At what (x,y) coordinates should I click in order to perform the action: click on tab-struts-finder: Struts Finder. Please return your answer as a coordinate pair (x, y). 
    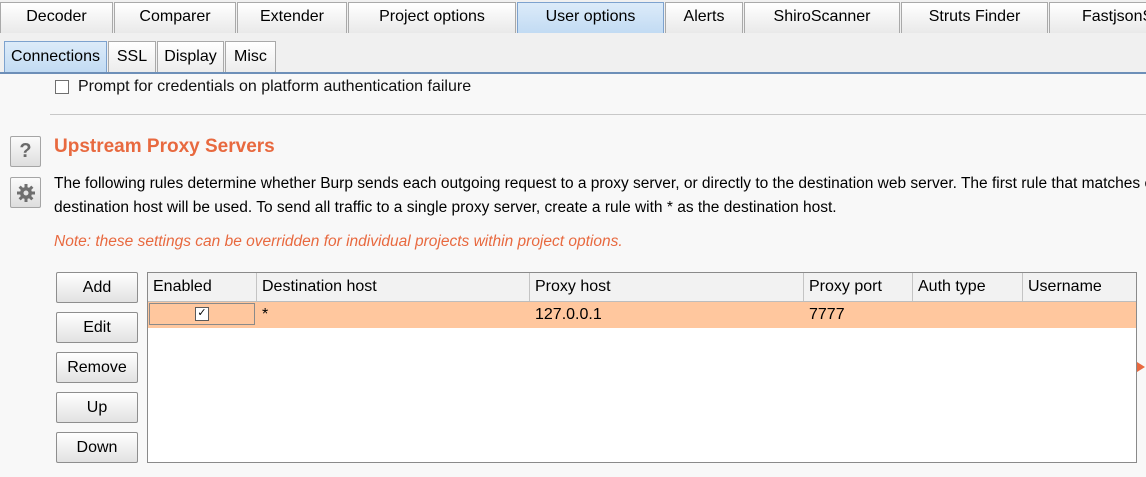
    Looking at the image, I should click on (974, 17).